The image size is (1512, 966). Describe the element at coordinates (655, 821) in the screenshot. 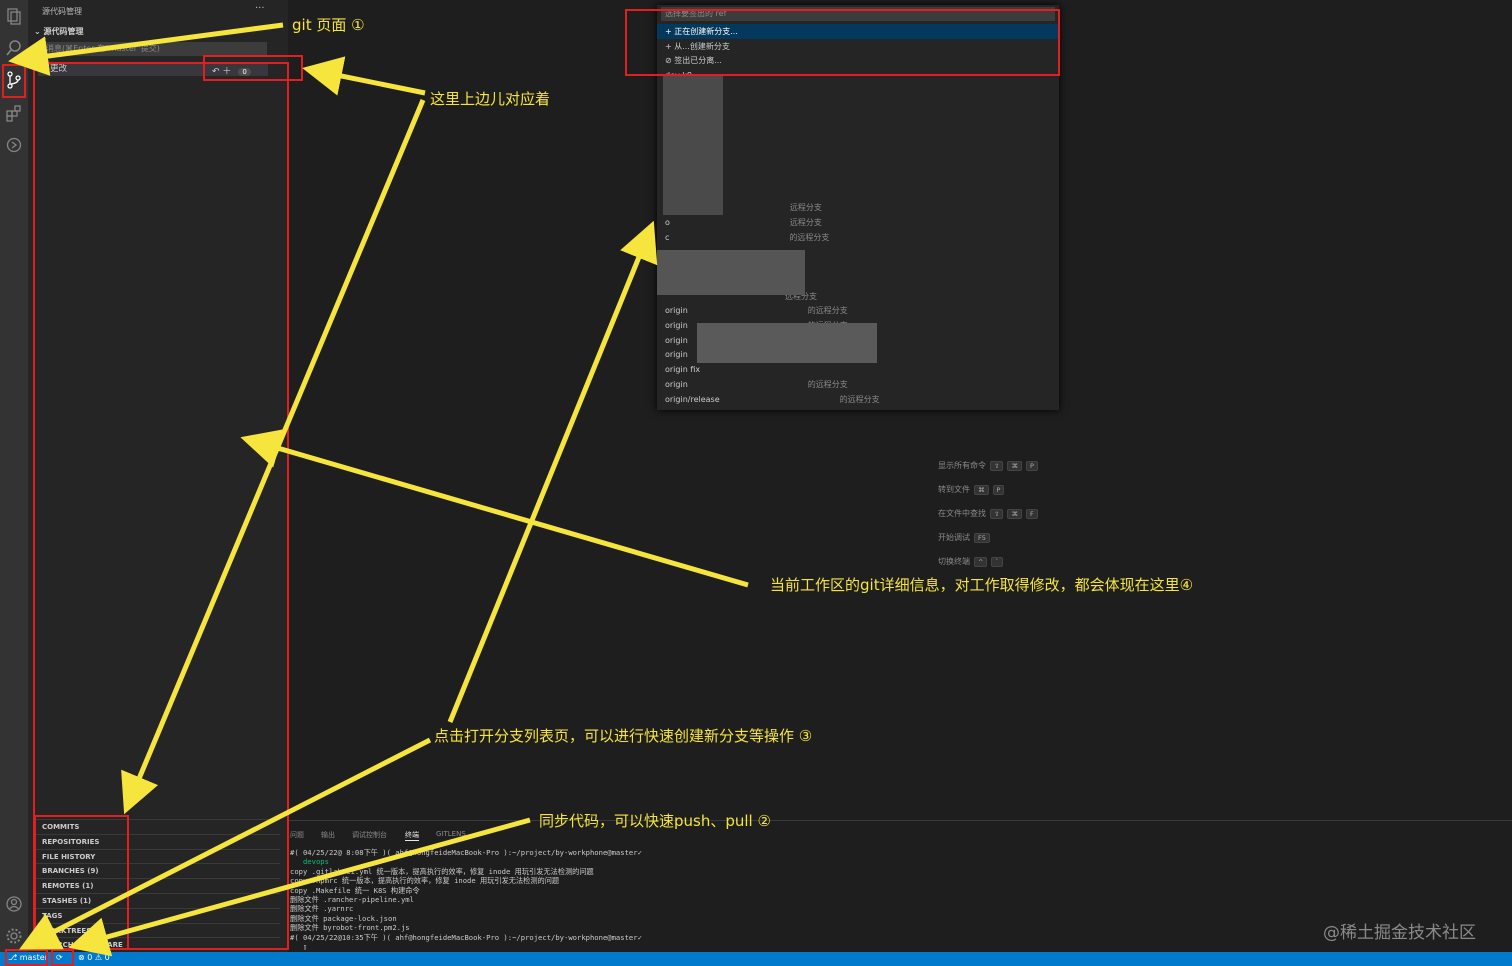

I see `annotation-sync: 同步代码，可以快速push、pull ②` at that location.